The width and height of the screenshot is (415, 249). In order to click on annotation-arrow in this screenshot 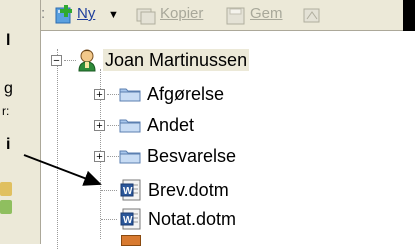, I will do `click(62, 170)`.